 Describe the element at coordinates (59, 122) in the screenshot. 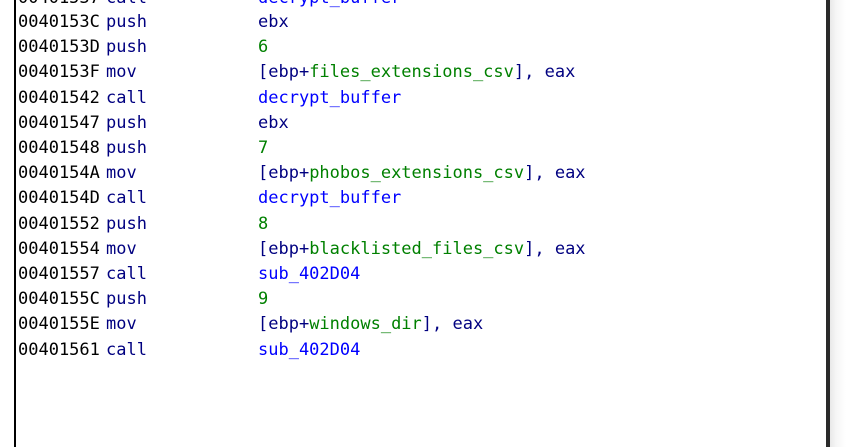

I see `row-address: 00401547` at that location.